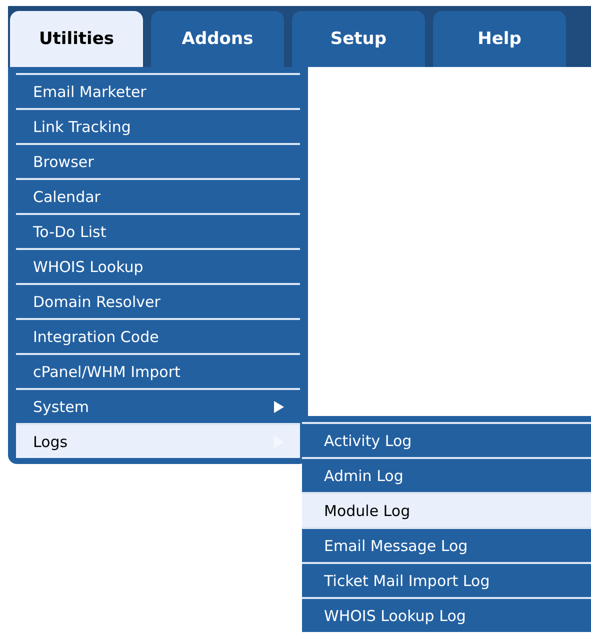 This screenshot has height=633, width=591. Describe the element at coordinates (499, 39) in the screenshot. I see `menu-tab: Help` at that location.